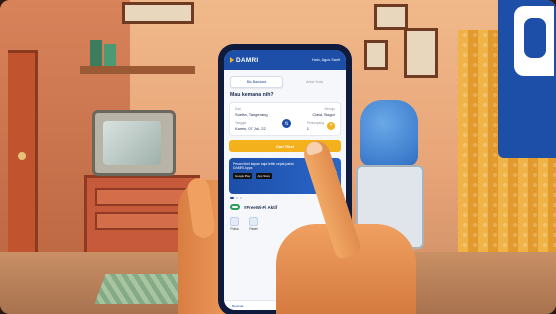  Describe the element at coordinates (22, 156) in the screenshot. I see `door-knob` at that location.